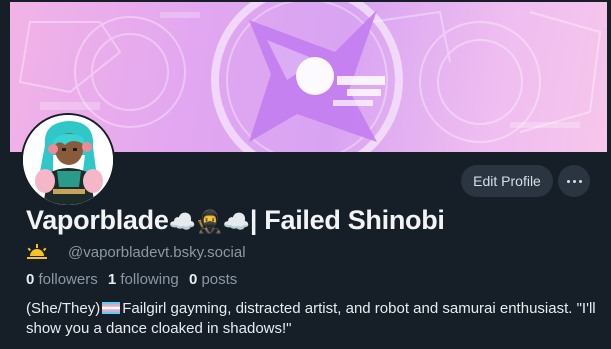 Image resolution: width=611 pixels, height=349 pixels. Describe the element at coordinates (568, 181) in the screenshot. I see `ellipsis-icon` at that location.